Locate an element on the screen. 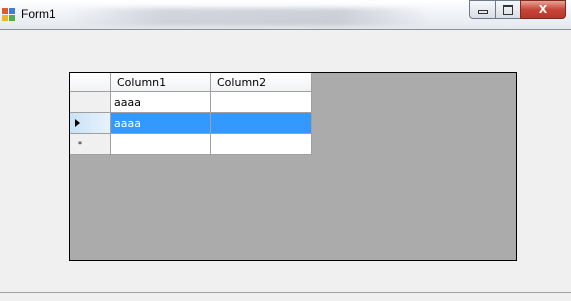 Image resolution: width=571 pixels, height=301 pixels. row-header-current is located at coordinates (90, 123).